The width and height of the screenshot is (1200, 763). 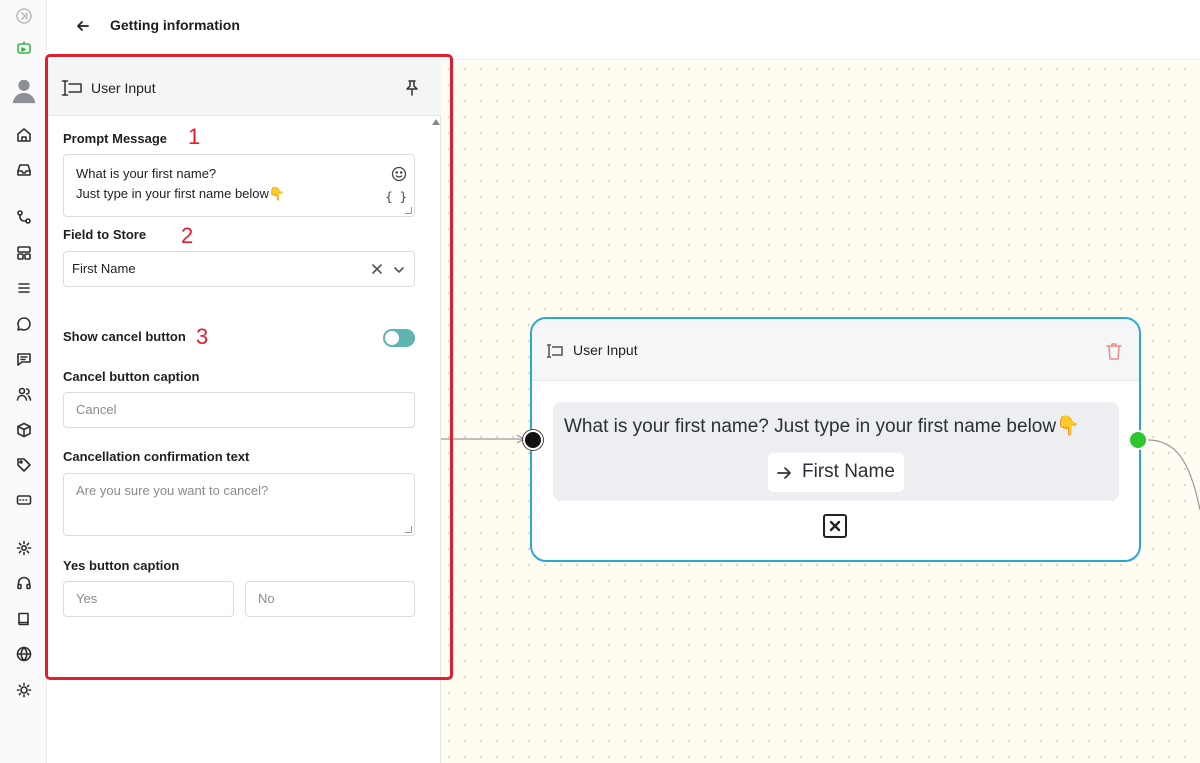 What do you see at coordinates (624, 30) in the screenshot?
I see `top-header: Getting information` at bounding box center [624, 30].